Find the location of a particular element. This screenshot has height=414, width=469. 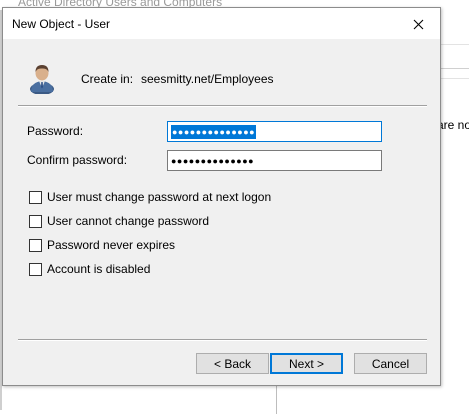

confirm-password-label: Confirm password: is located at coordinates (77, 160).